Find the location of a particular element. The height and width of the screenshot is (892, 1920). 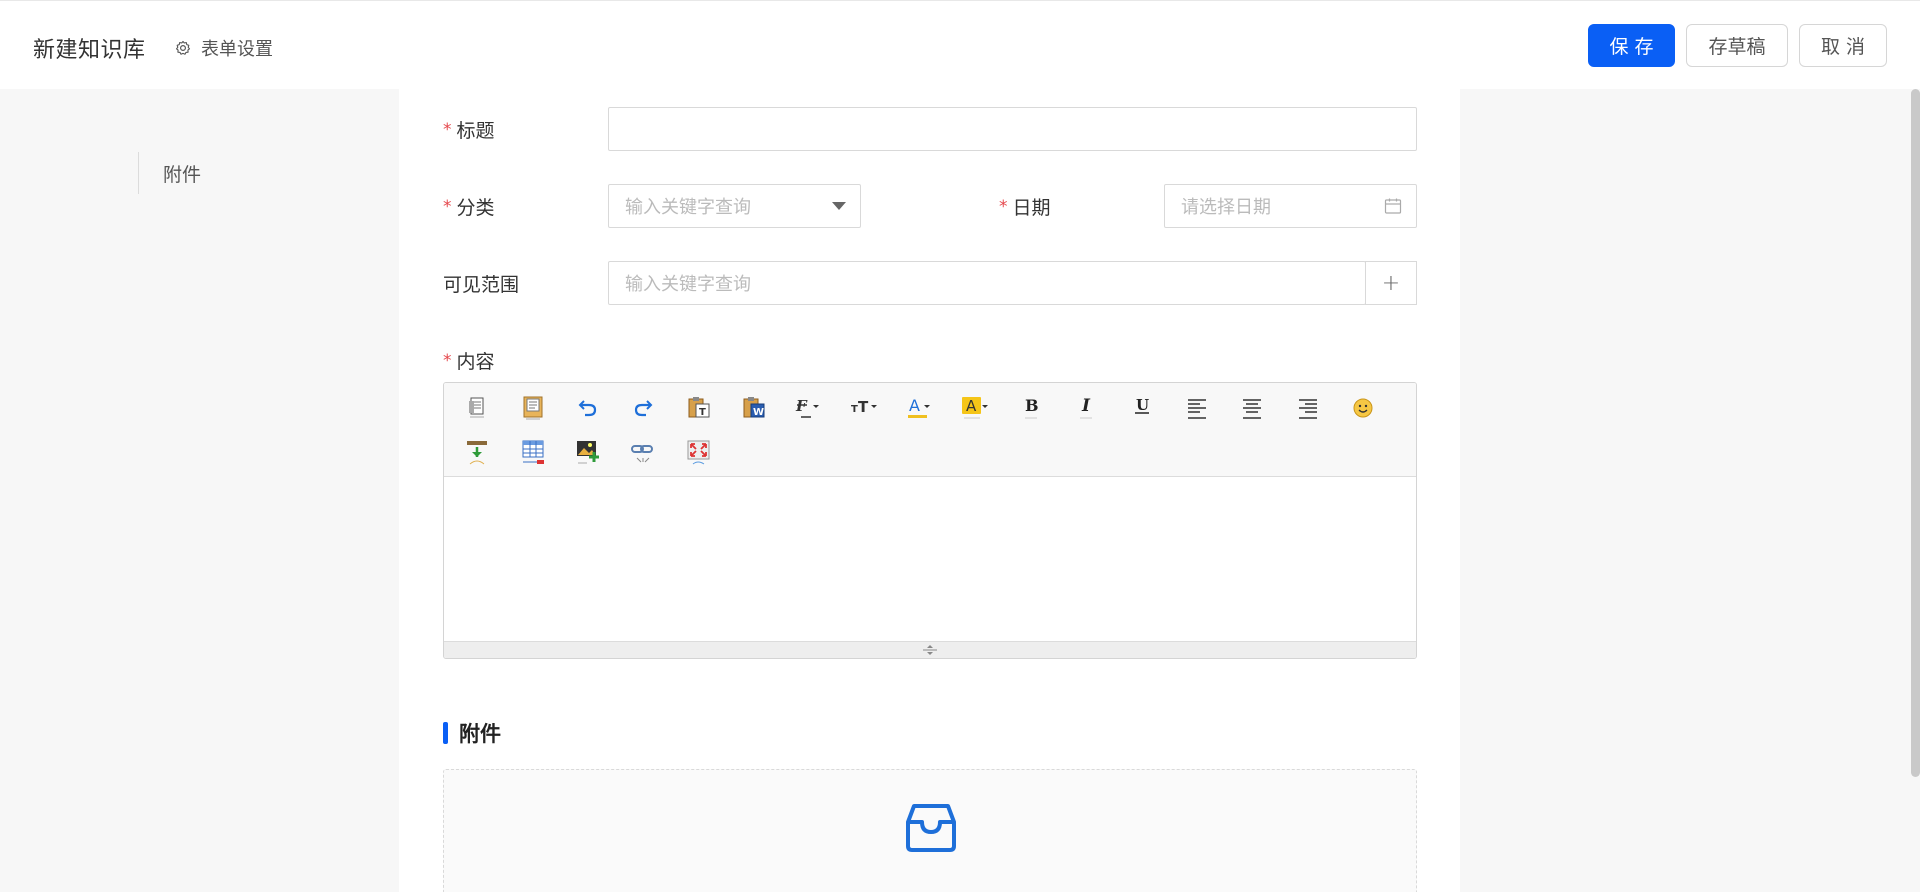

redo-icon is located at coordinates (643, 408).